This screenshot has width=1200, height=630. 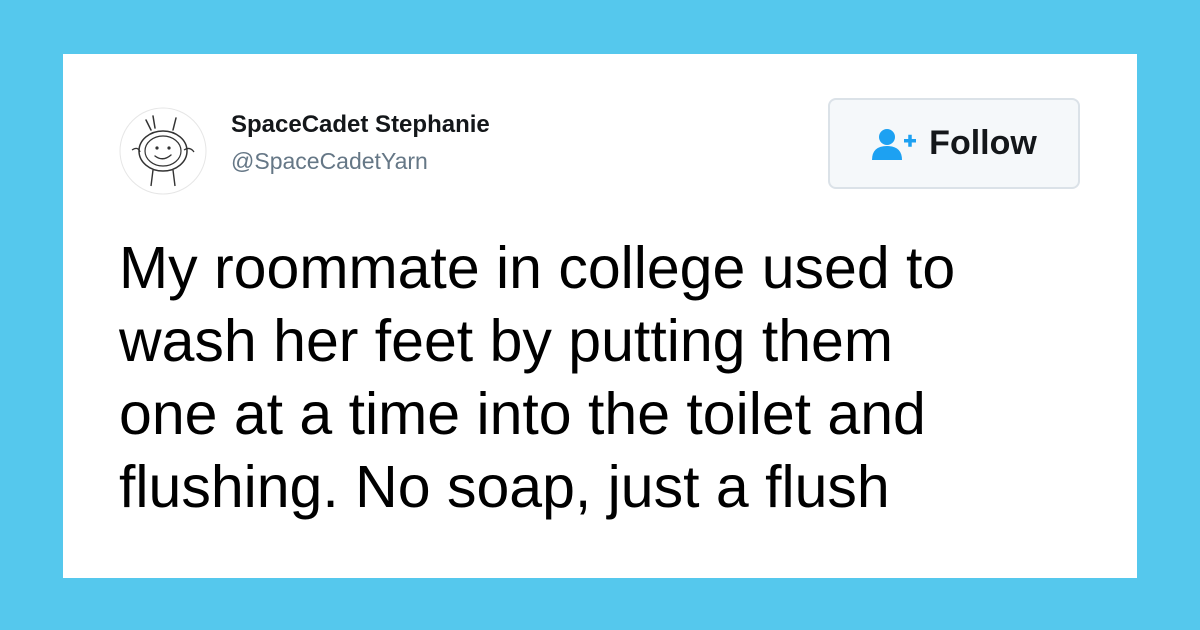 I want to click on avatar, so click(x=163, y=151).